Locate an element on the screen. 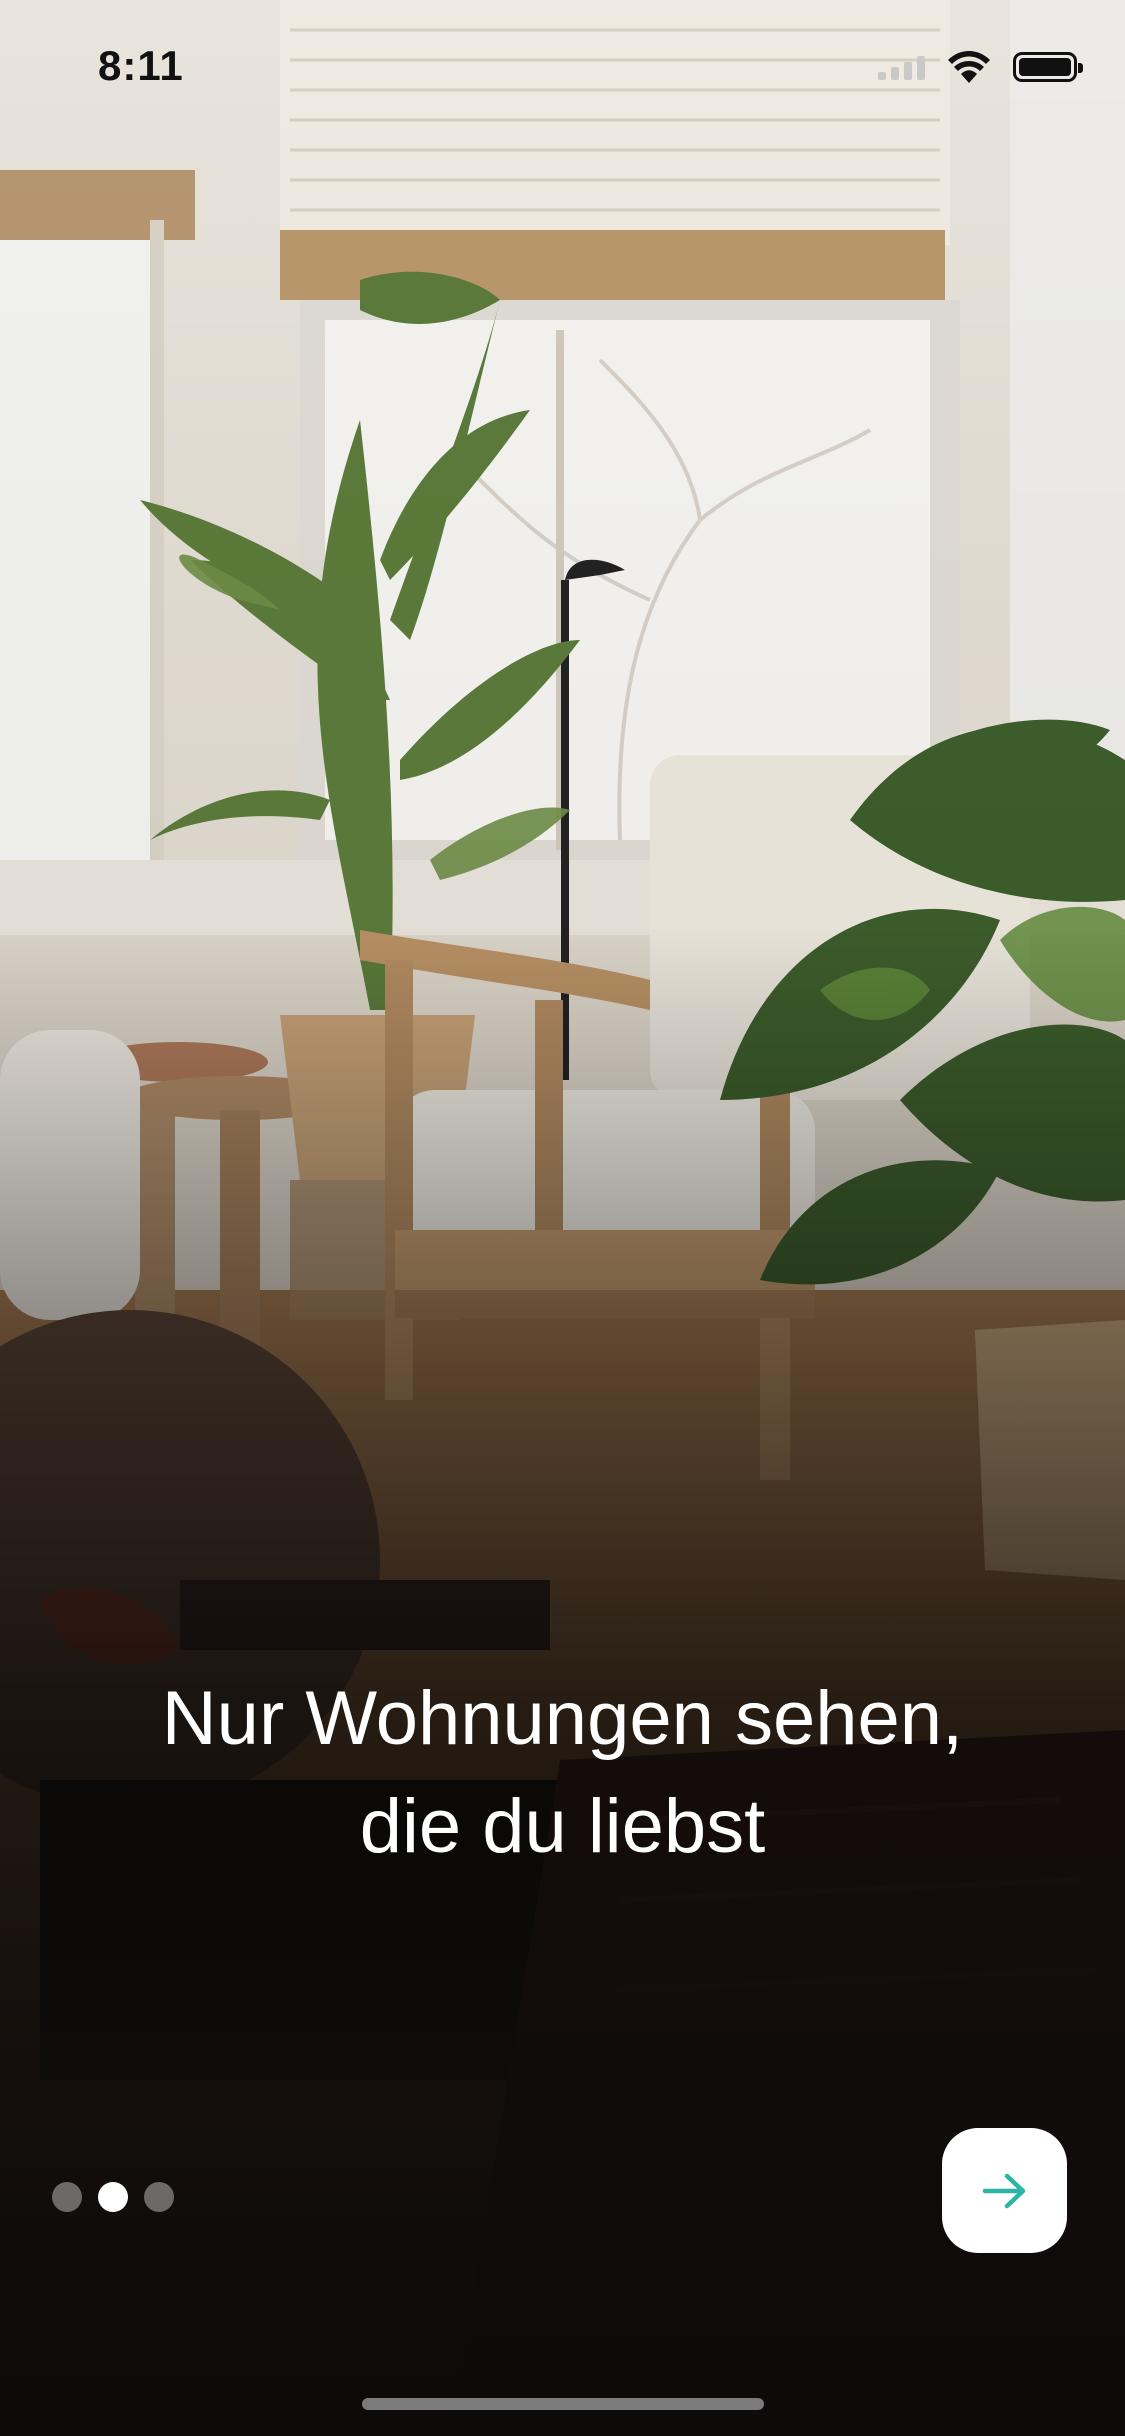 The width and height of the screenshot is (1125, 2436). home-indicator is located at coordinates (563, 2404).